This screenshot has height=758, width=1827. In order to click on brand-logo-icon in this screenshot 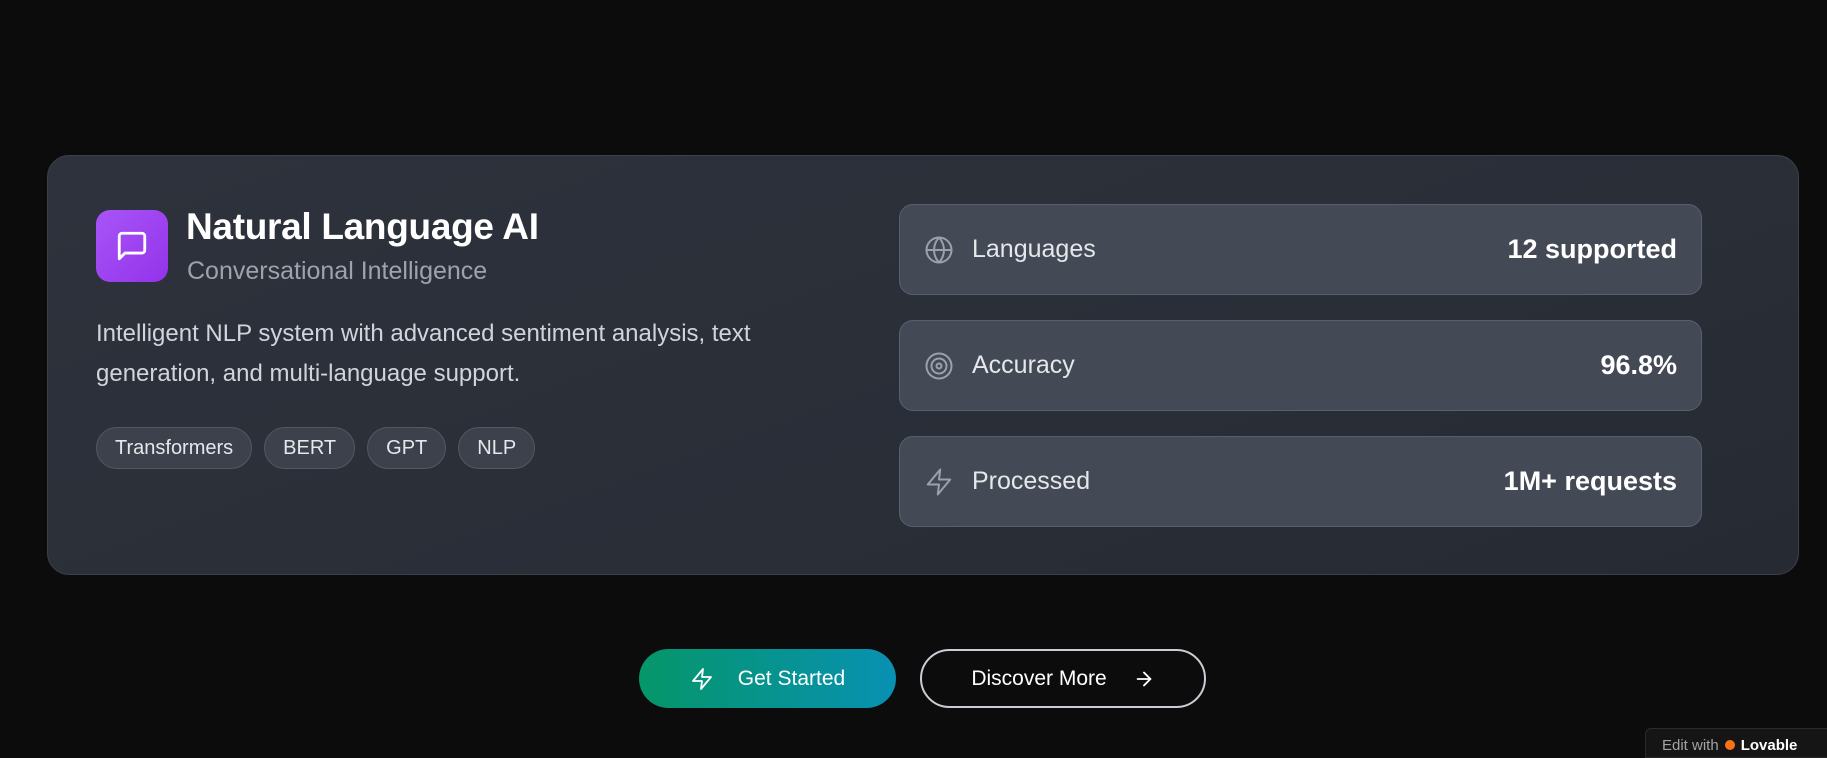, I will do `click(1729, 745)`.